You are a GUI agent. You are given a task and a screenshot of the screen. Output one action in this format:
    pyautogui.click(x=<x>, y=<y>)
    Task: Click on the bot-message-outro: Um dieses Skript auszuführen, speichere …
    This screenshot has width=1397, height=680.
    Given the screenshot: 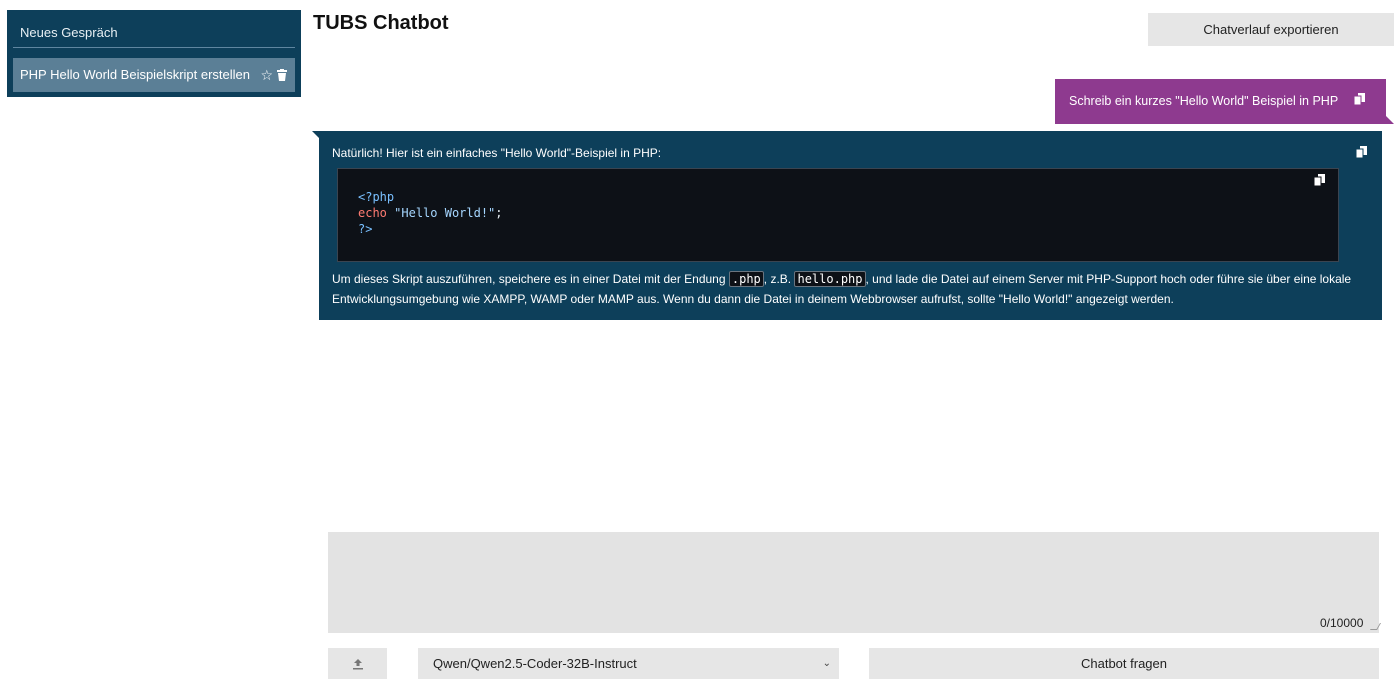 What is the action you would take?
    pyautogui.click(x=842, y=288)
    